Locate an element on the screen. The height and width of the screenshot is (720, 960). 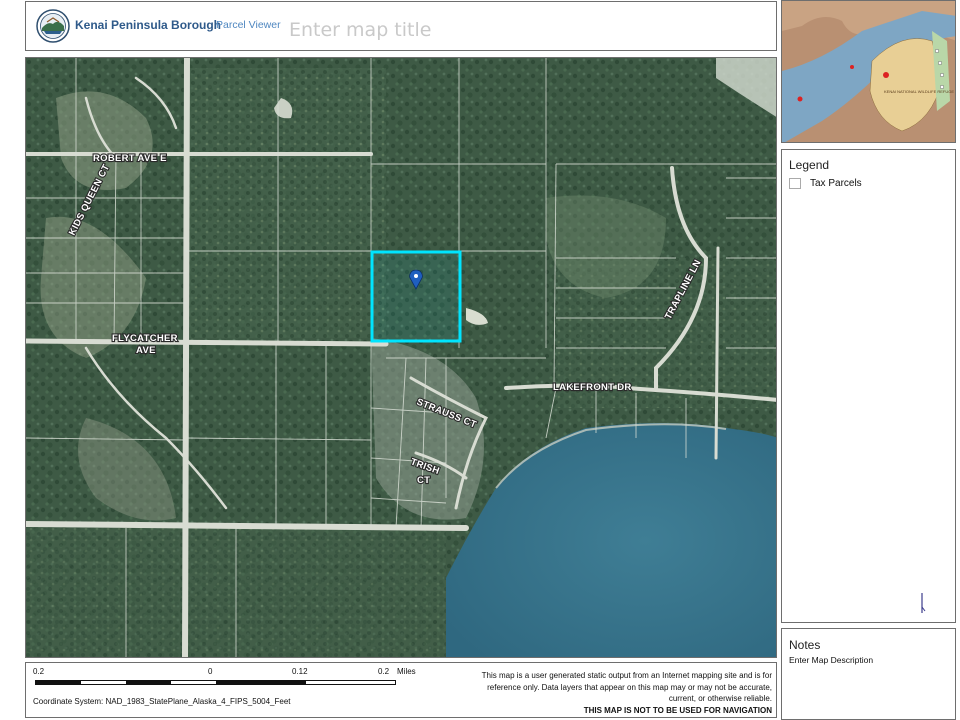
legend-title: Legend is located at coordinates (809, 165).